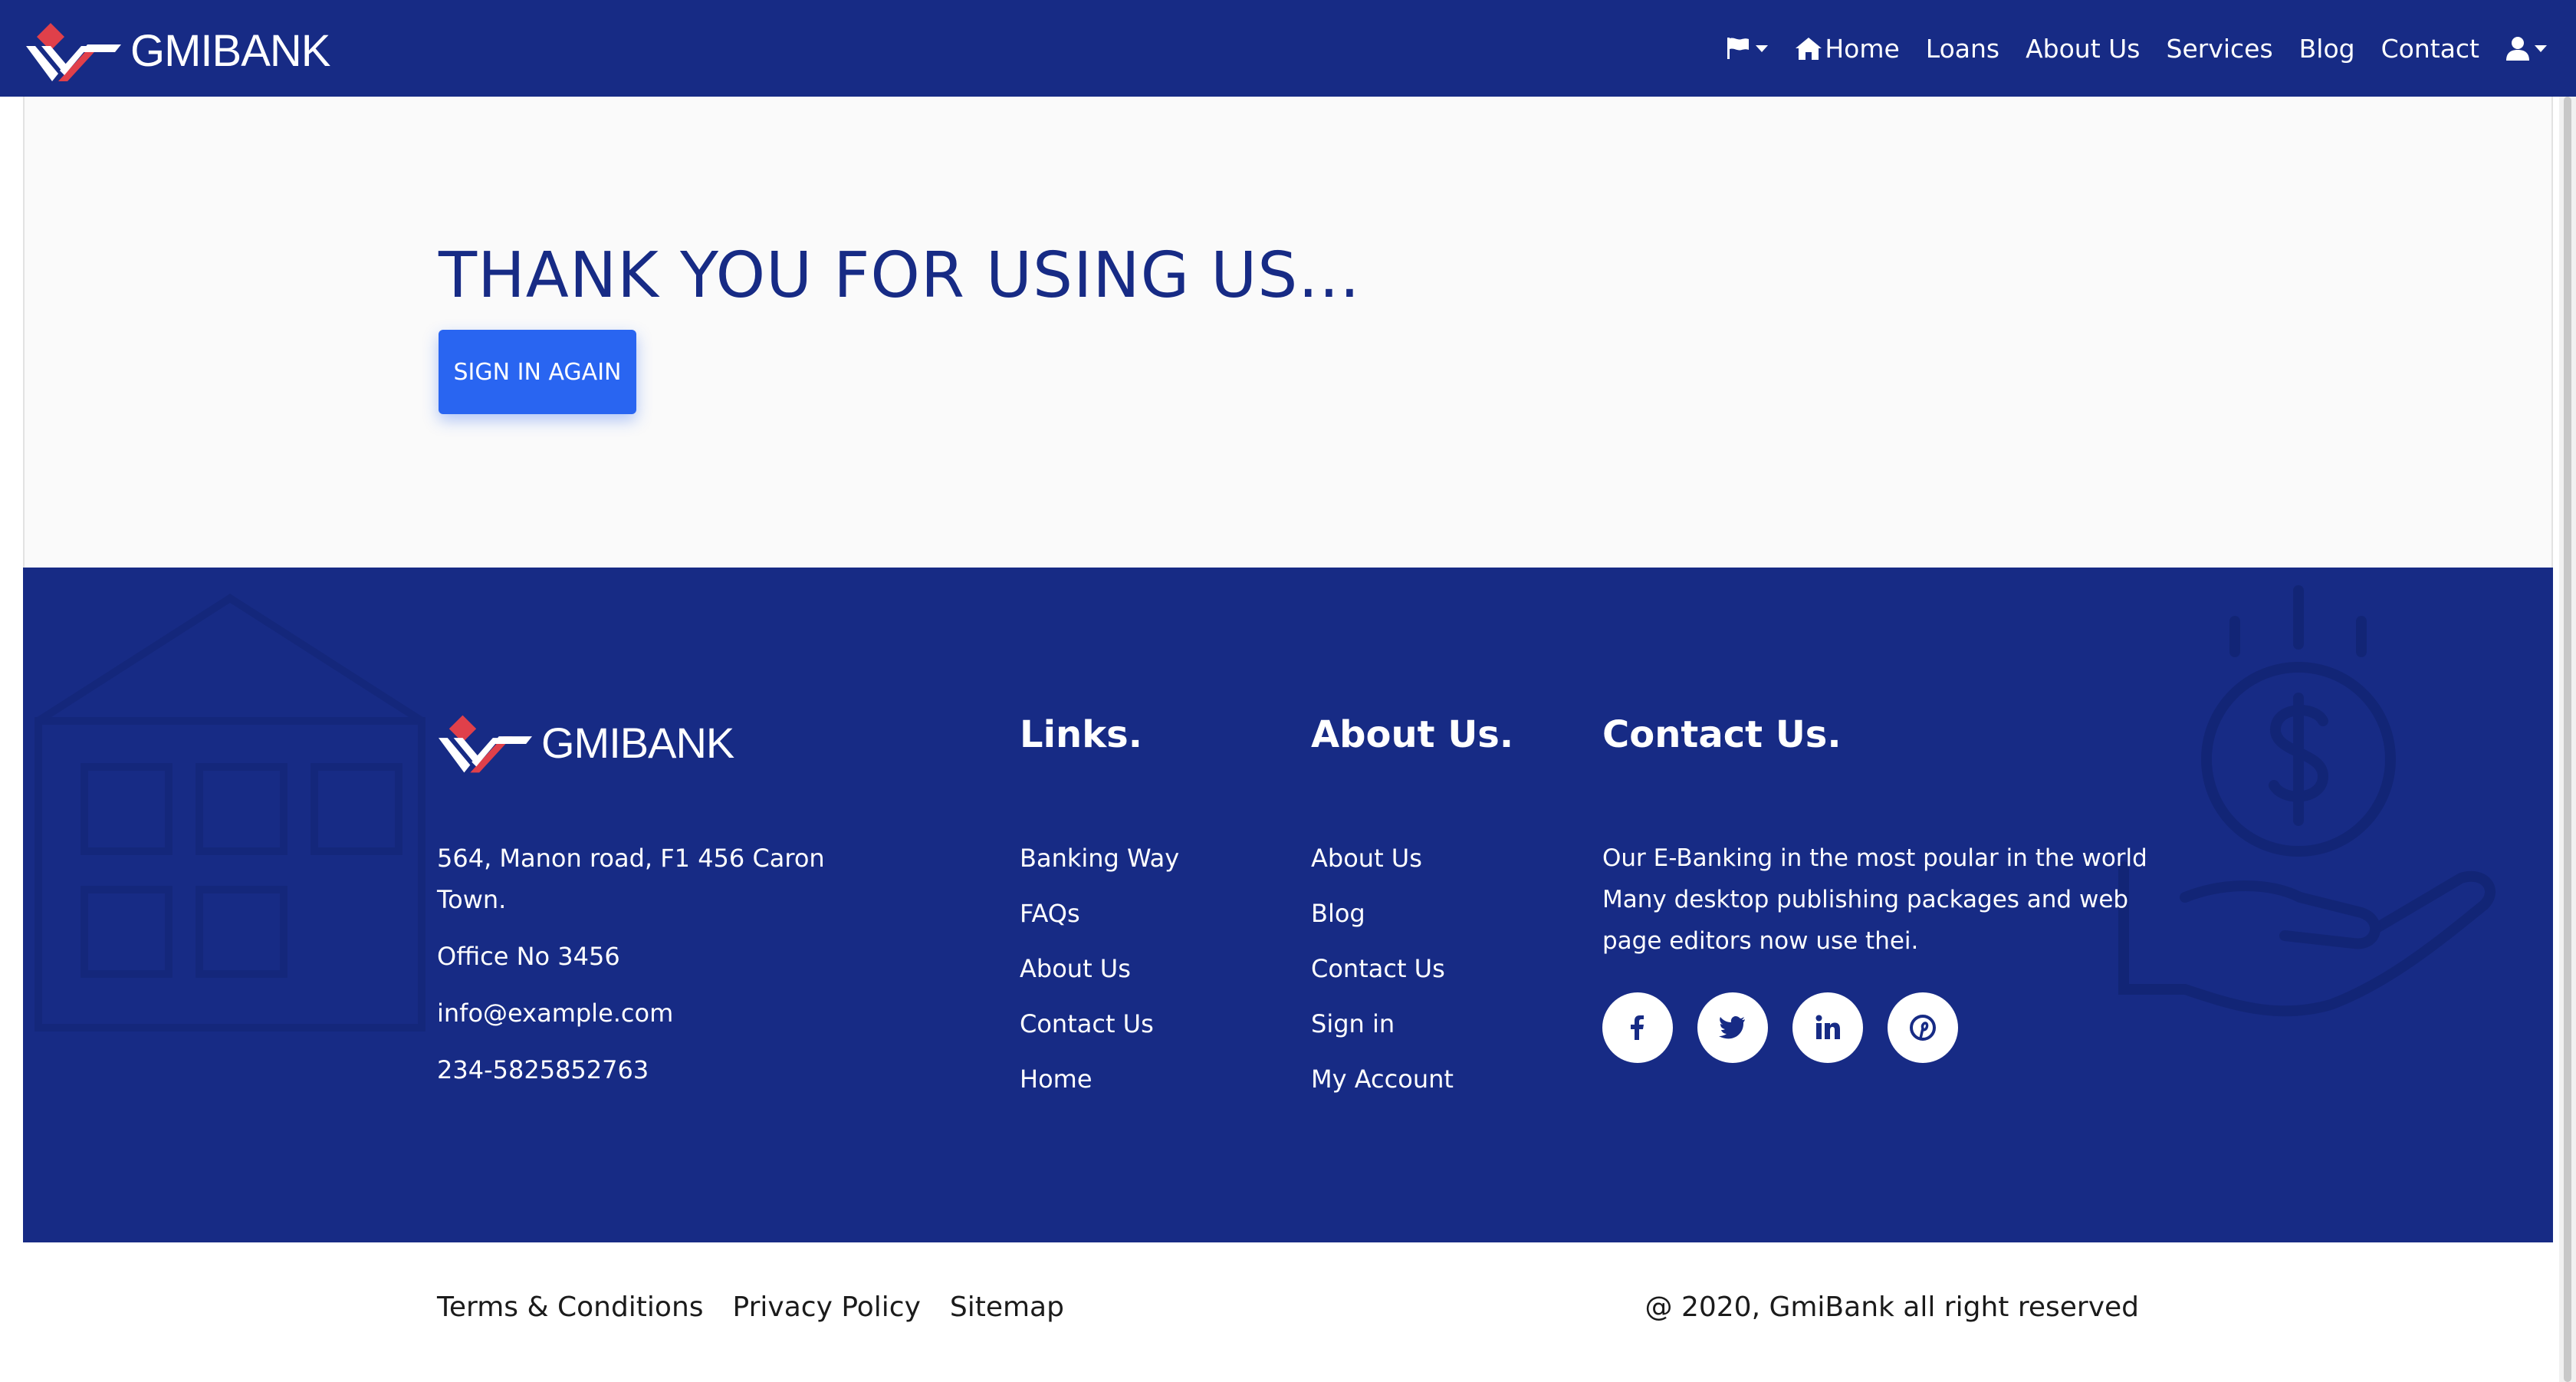 The height and width of the screenshot is (1382, 2576). I want to click on page-scrollbar, so click(2568, 739).